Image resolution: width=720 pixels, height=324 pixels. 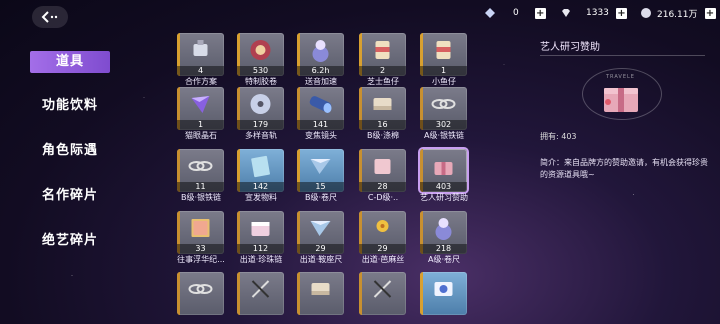 I want to click on item-name: 猫眼晶石, so click(x=201, y=135).